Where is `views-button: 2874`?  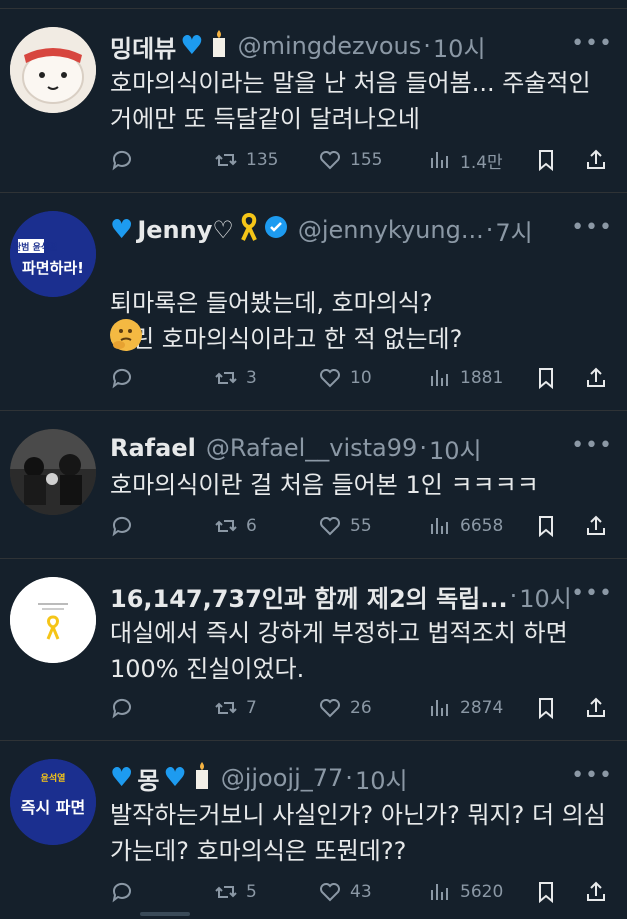
views-button: 2874 is located at coordinates (465, 708).